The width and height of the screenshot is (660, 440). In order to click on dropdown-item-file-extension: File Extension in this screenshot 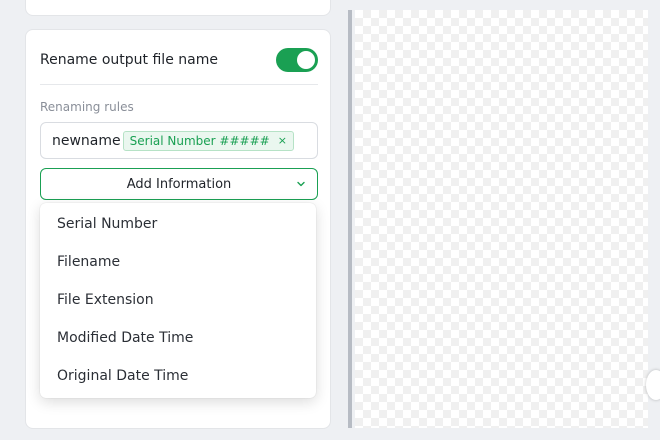, I will do `click(178, 300)`.